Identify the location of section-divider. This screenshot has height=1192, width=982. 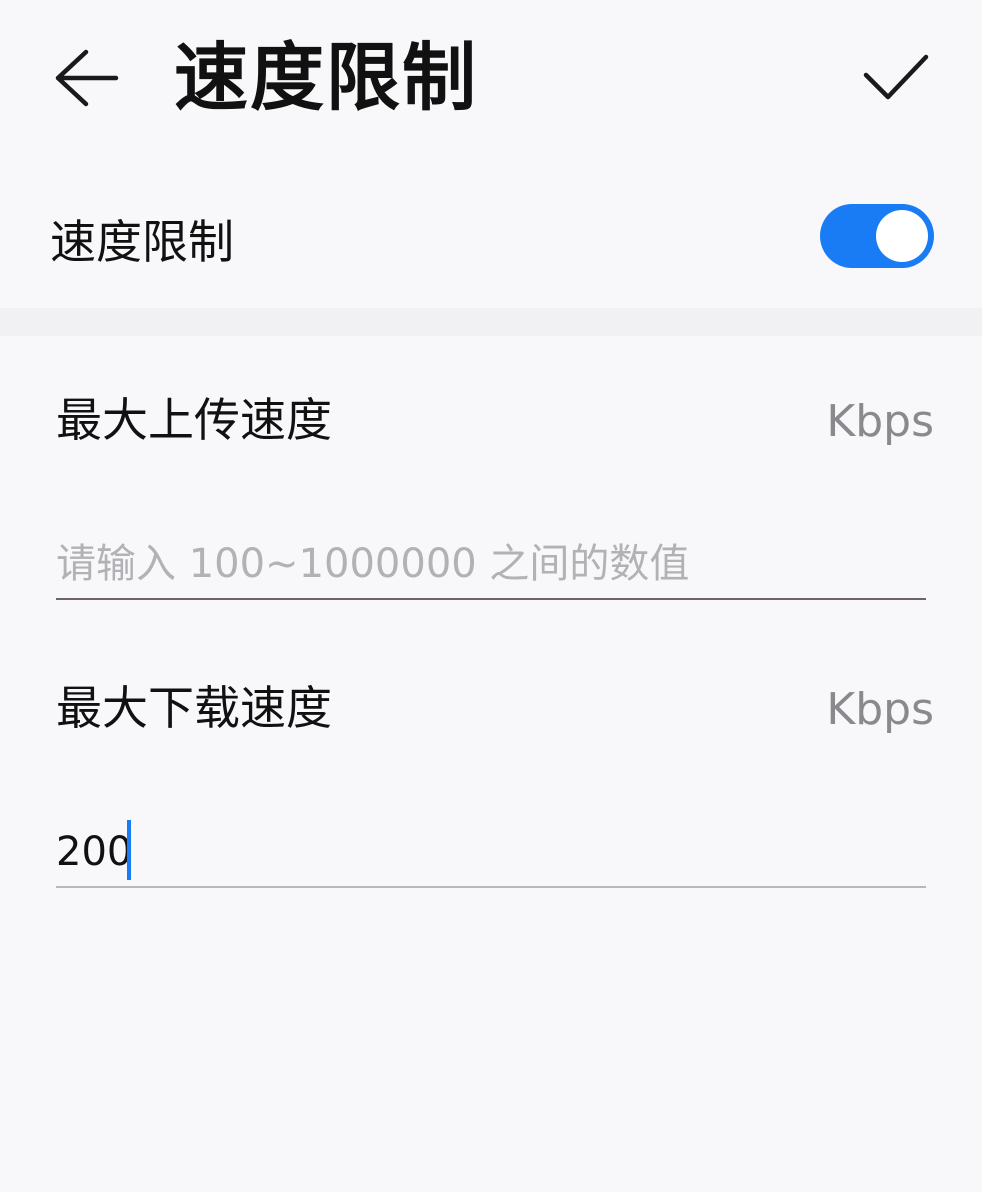
(491, 322).